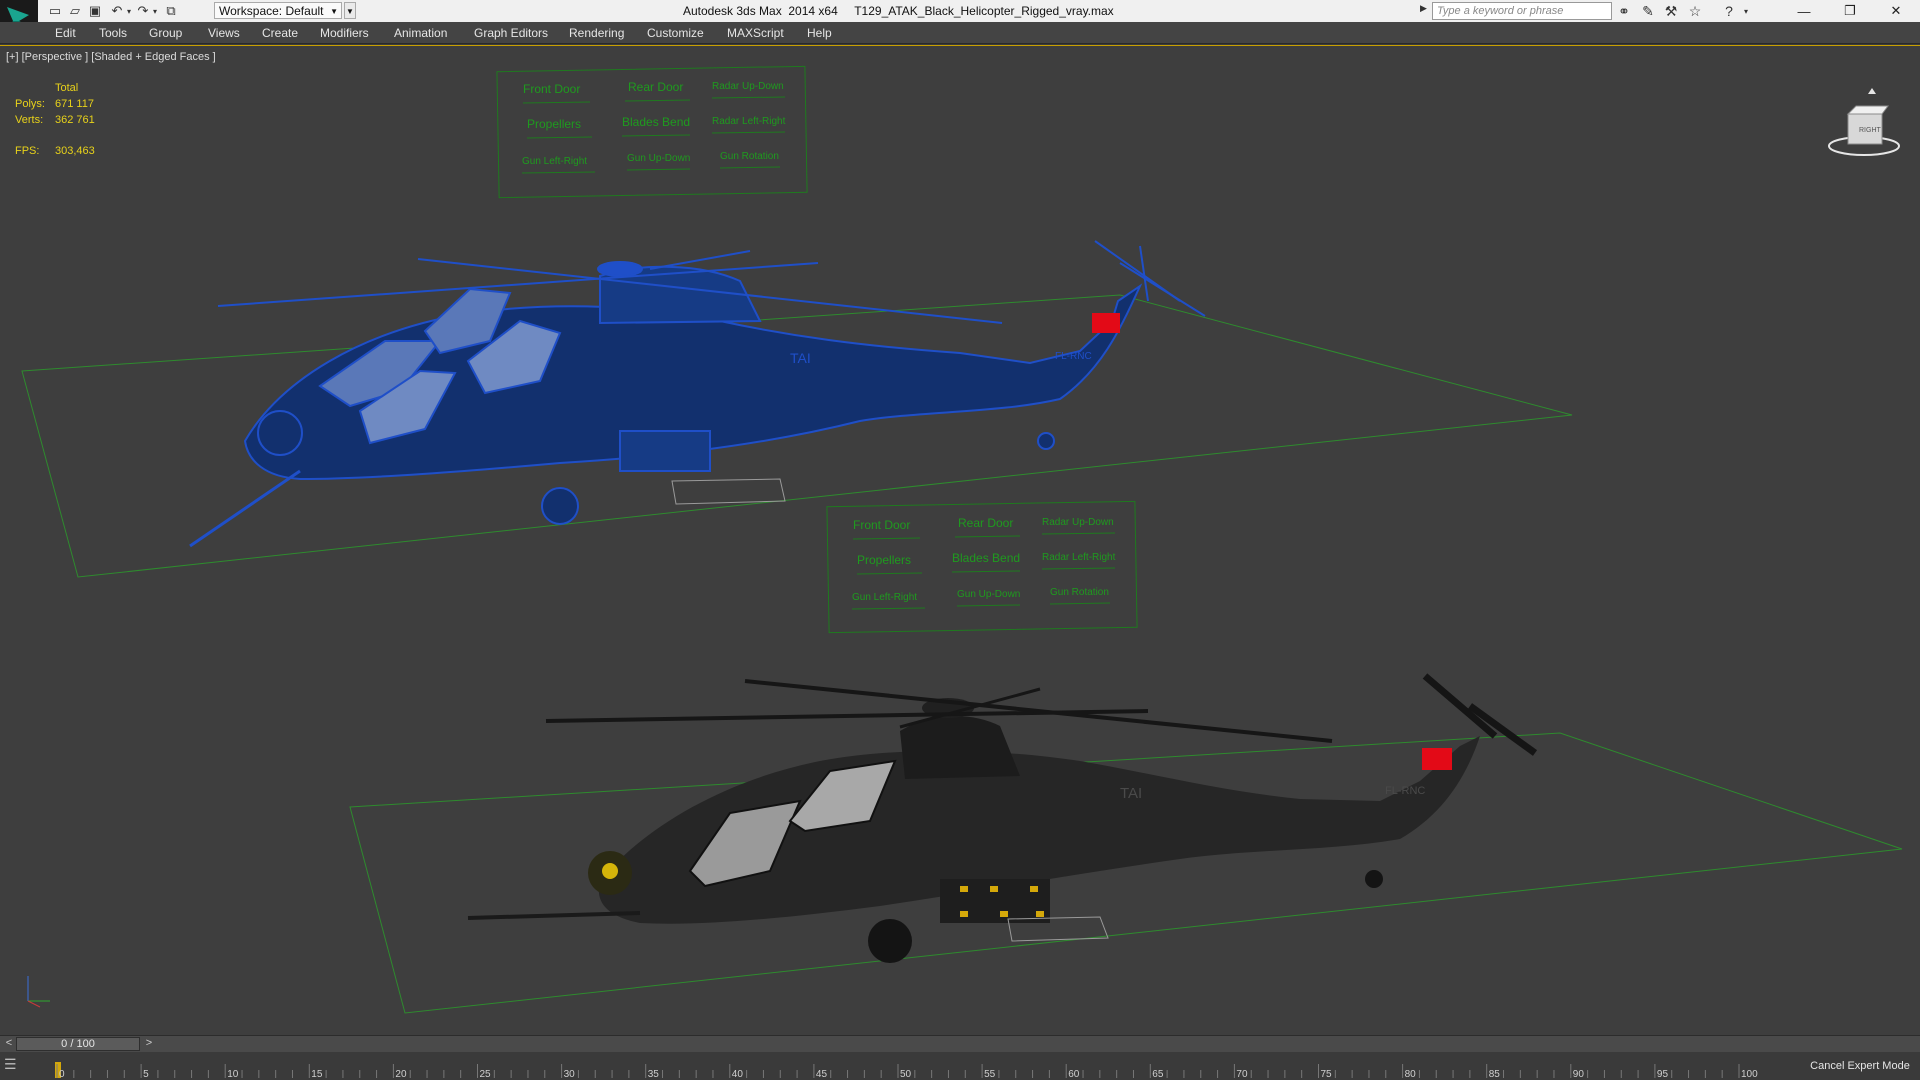  I want to click on menu-modifiers: Modifiers, so click(344, 33).